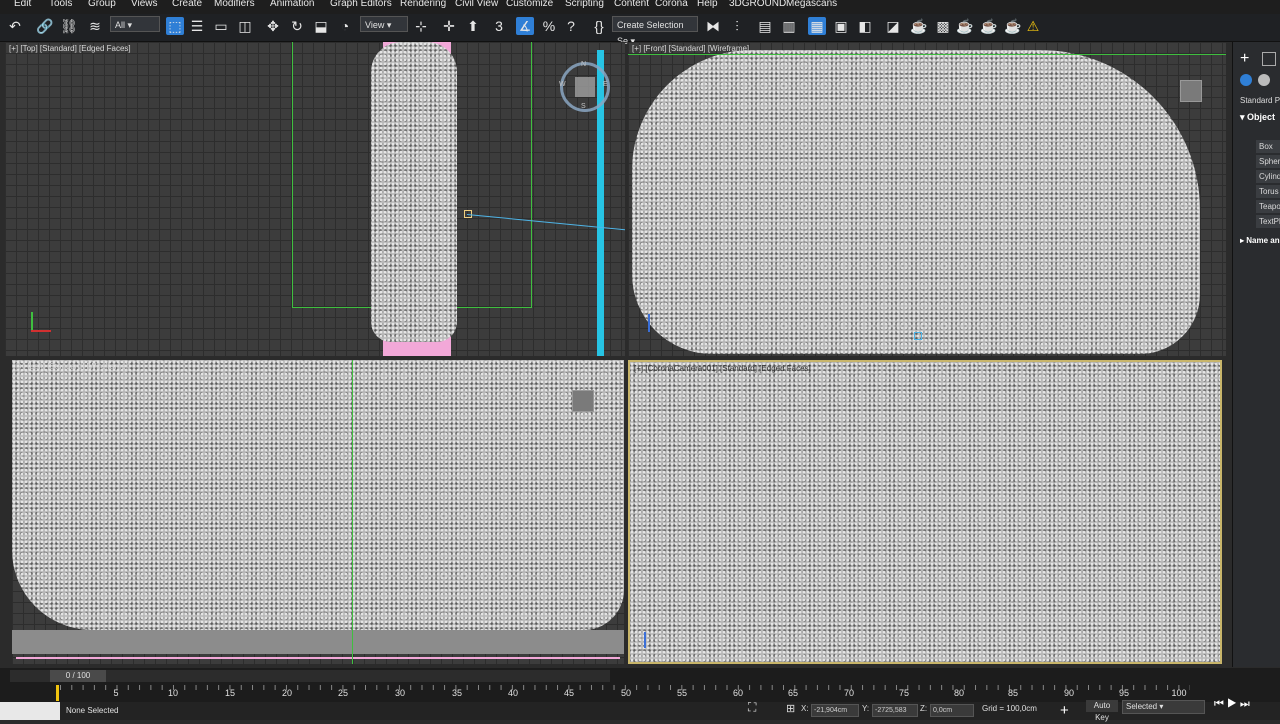 The width and height of the screenshot is (1280, 724). I want to click on align-icon: ⫶, so click(737, 26).